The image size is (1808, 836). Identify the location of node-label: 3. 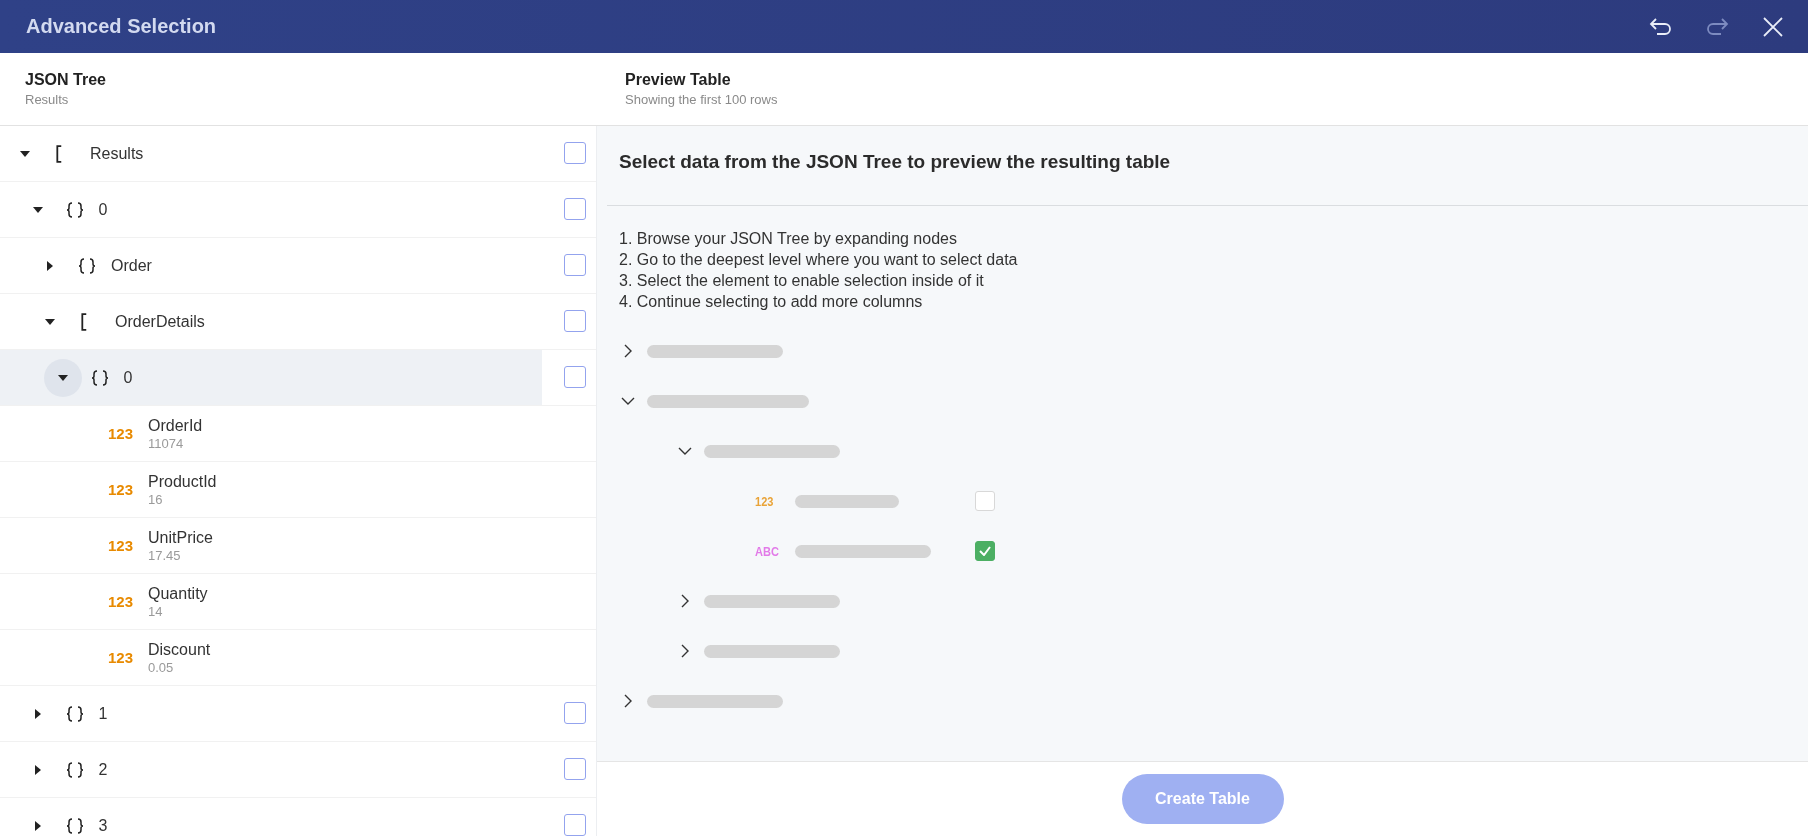
(103, 825).